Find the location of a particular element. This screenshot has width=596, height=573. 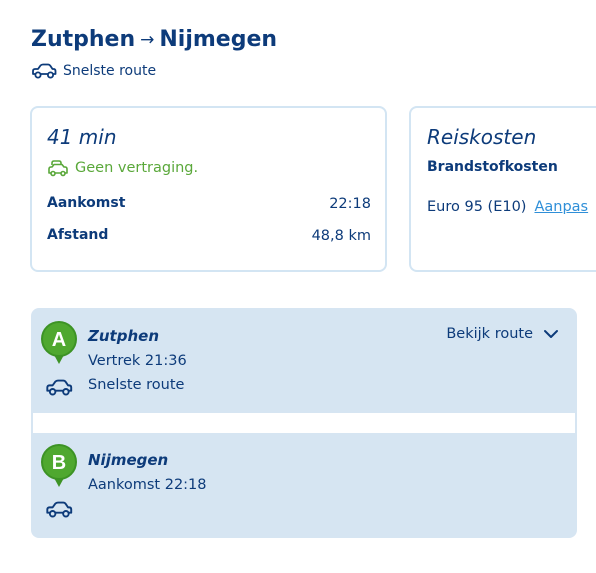

cost-title: Reiskosten is located at coordinates (482, 137).